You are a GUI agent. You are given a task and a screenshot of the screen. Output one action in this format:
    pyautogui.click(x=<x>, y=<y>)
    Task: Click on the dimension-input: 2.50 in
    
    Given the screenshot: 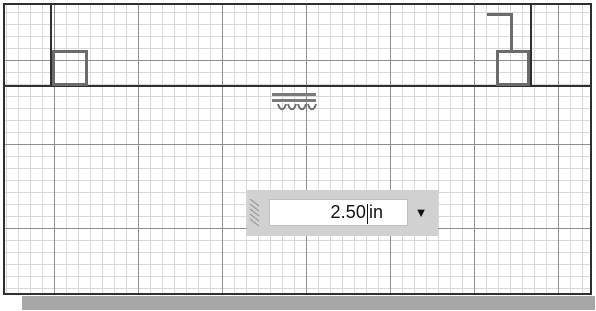 What is the action you would take?
    pyautogui.click(x=338, y=212)
    